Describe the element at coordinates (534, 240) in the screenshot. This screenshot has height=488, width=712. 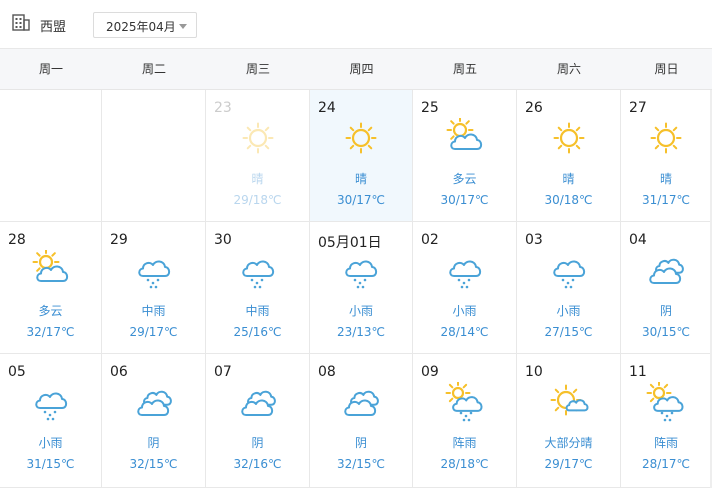
I see `day-date: 03` at that location.